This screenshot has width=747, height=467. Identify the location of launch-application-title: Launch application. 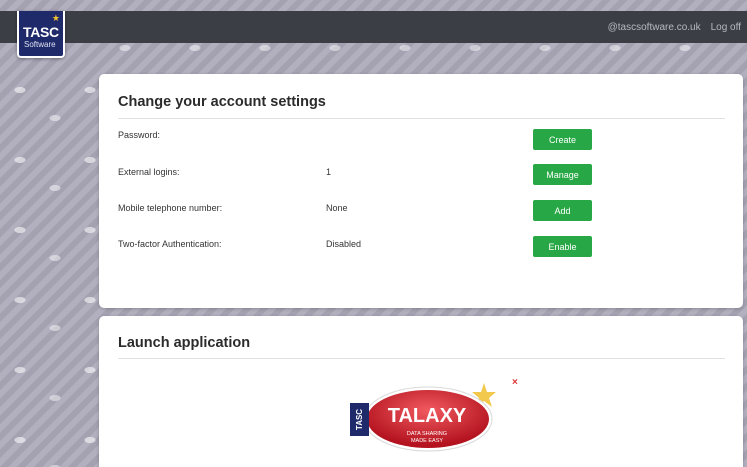
(184, 343).